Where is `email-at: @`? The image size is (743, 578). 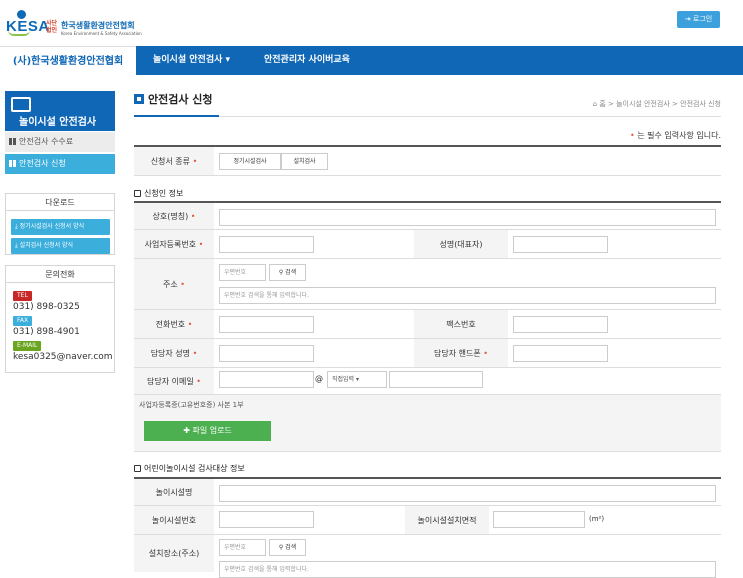 email-at: @ is located at coordinates (319, 378).